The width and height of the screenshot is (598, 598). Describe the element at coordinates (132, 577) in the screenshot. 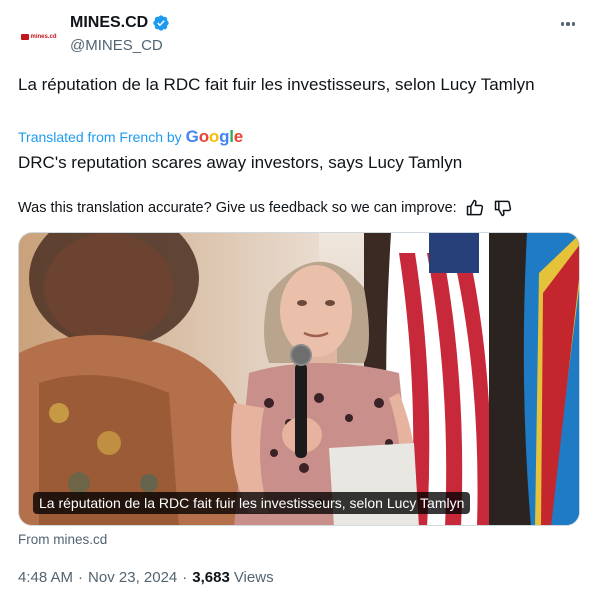

I see `tweet-date: Nov 23, 2024` at that location.